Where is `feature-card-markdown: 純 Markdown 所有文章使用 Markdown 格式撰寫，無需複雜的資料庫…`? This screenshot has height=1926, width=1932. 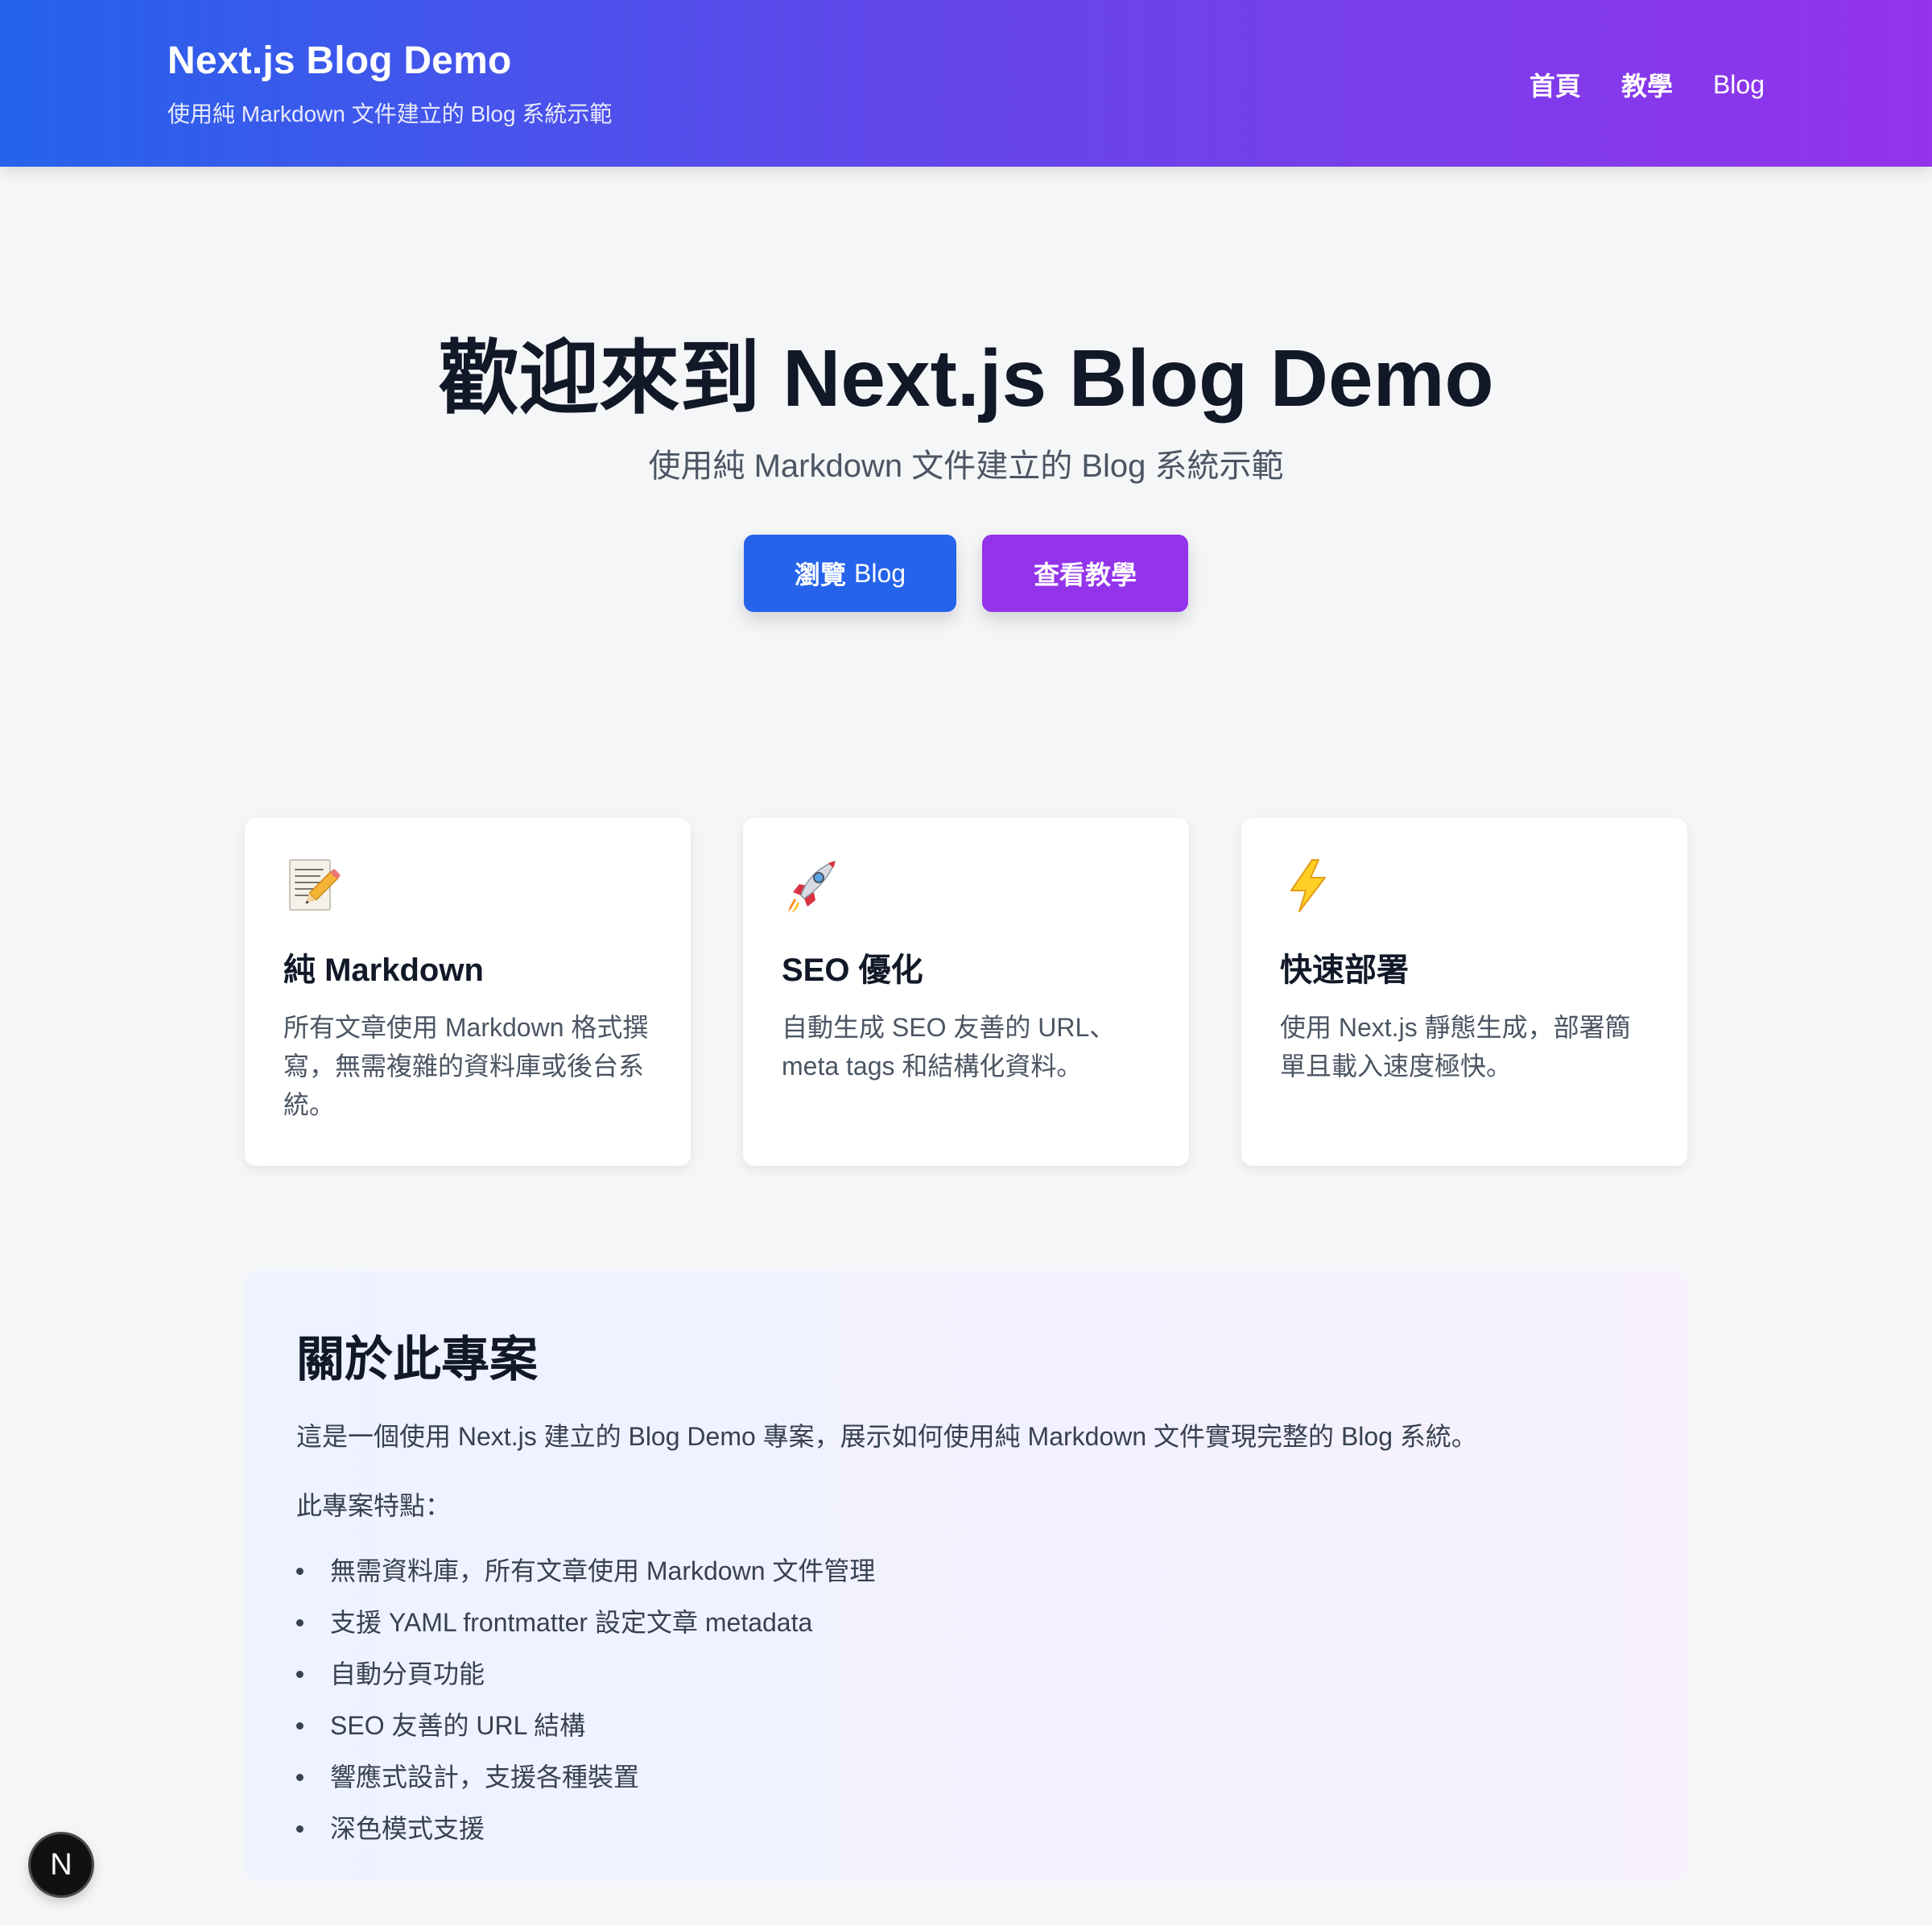
feature-card-markdown: 純 Markdown 所有文章使用 Markdown 格式撰寫，無需複雜的資料庫… is located at coordinates (468, 992).